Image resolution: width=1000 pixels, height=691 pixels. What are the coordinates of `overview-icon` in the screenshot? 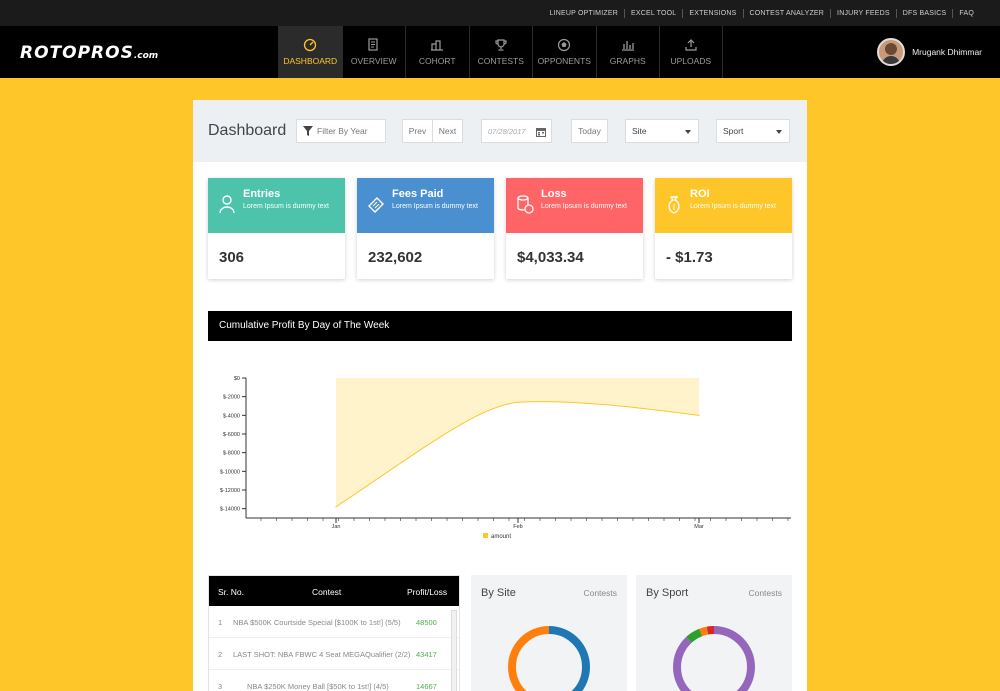 It's located at (374, 45).